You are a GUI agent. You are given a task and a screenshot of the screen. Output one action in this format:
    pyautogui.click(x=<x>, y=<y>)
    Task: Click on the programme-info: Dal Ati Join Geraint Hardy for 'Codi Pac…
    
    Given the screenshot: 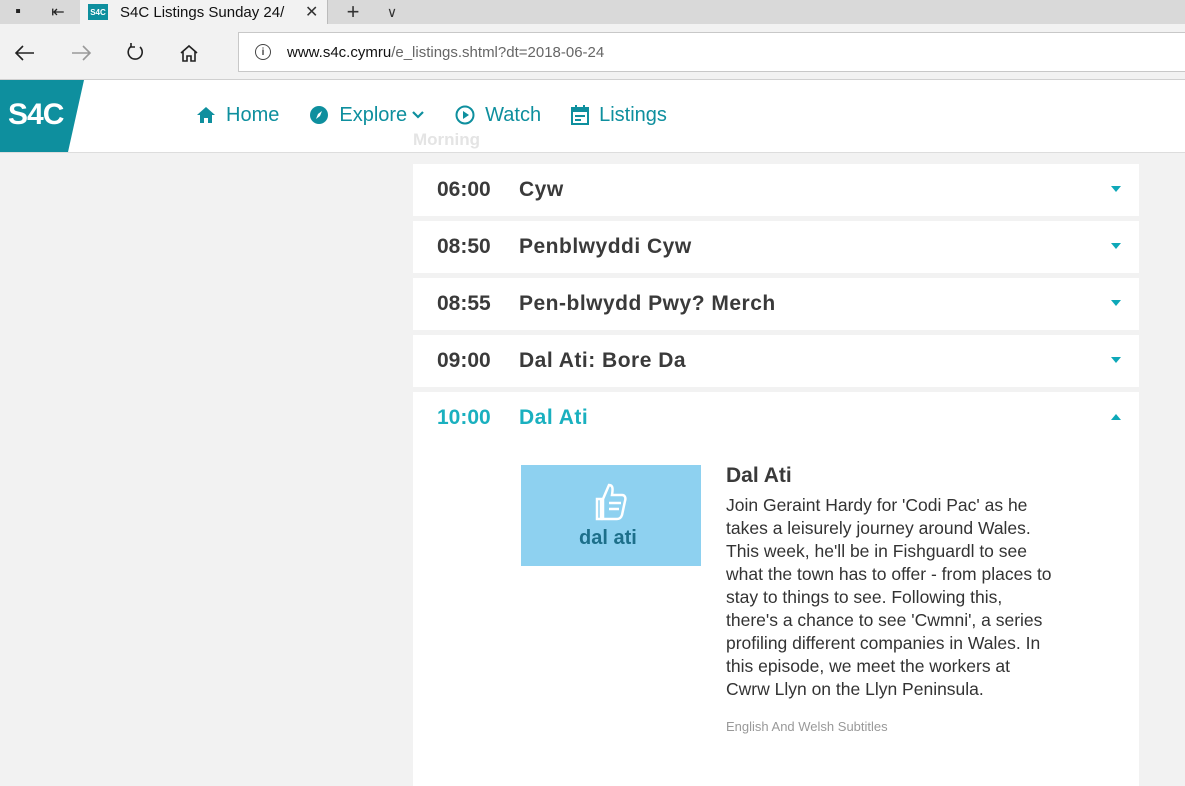 What is the action you would take?
    pyautogui.click(x=891, y=599)
    